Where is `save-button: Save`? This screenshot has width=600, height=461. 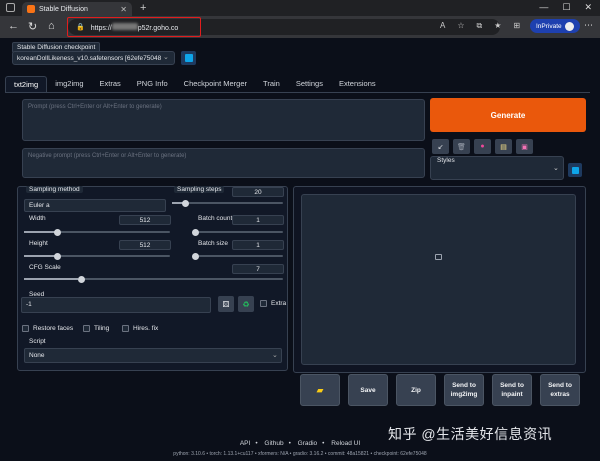
save-button: Save is located at coordinates (368, 390).